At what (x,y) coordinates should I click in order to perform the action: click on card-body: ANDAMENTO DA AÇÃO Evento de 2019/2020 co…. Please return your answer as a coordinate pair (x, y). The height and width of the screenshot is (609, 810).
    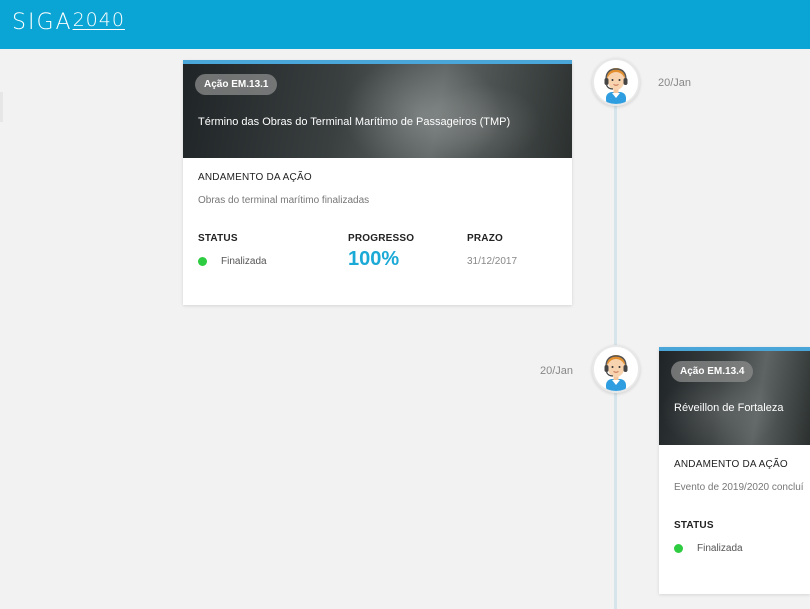
    Looking at the image, I should click on (734, 526).